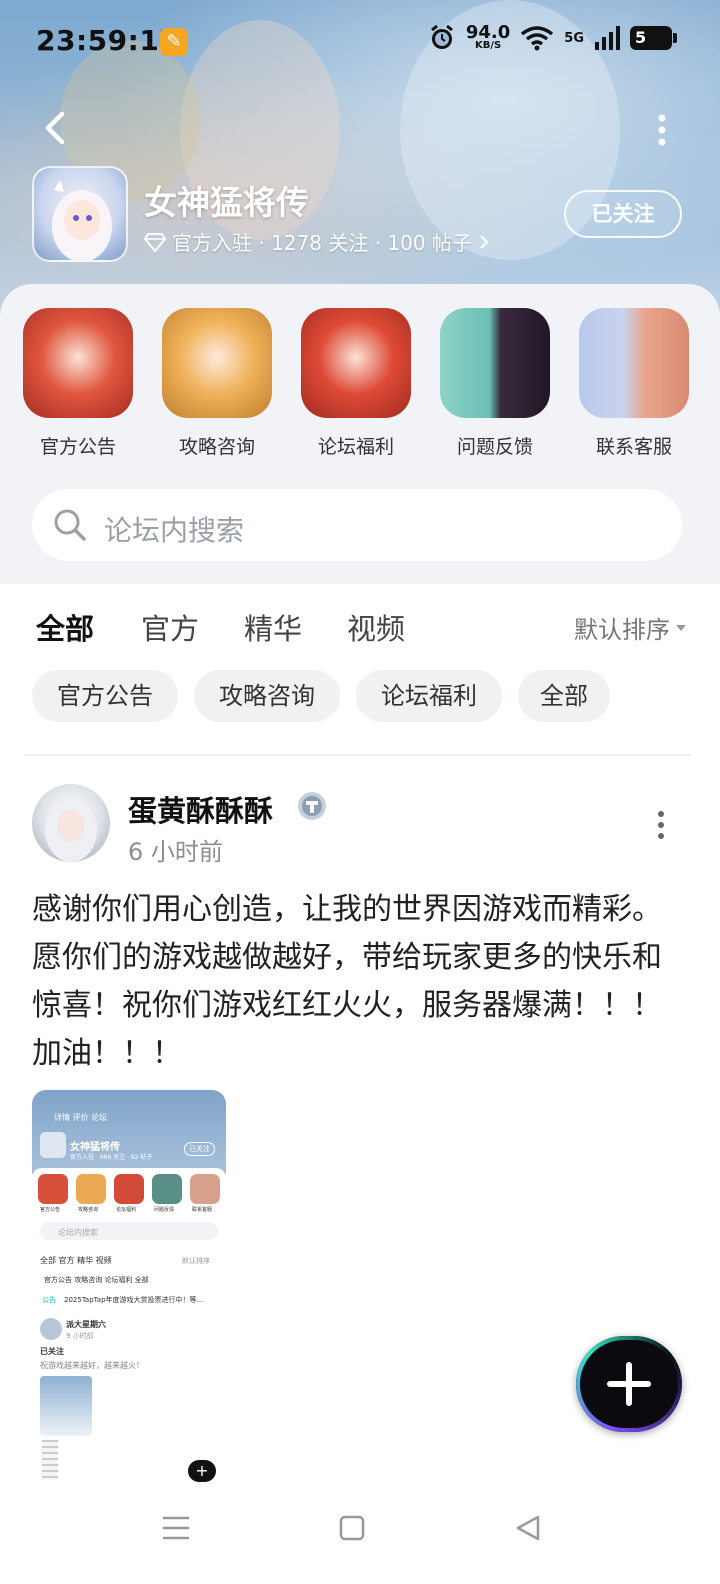 The height and width of the screenshot is (1584, 720). What do you see at coordinates (51, 1329) in the screenshot?
I see `mini-avatar` at bounding box center [51, 1329].